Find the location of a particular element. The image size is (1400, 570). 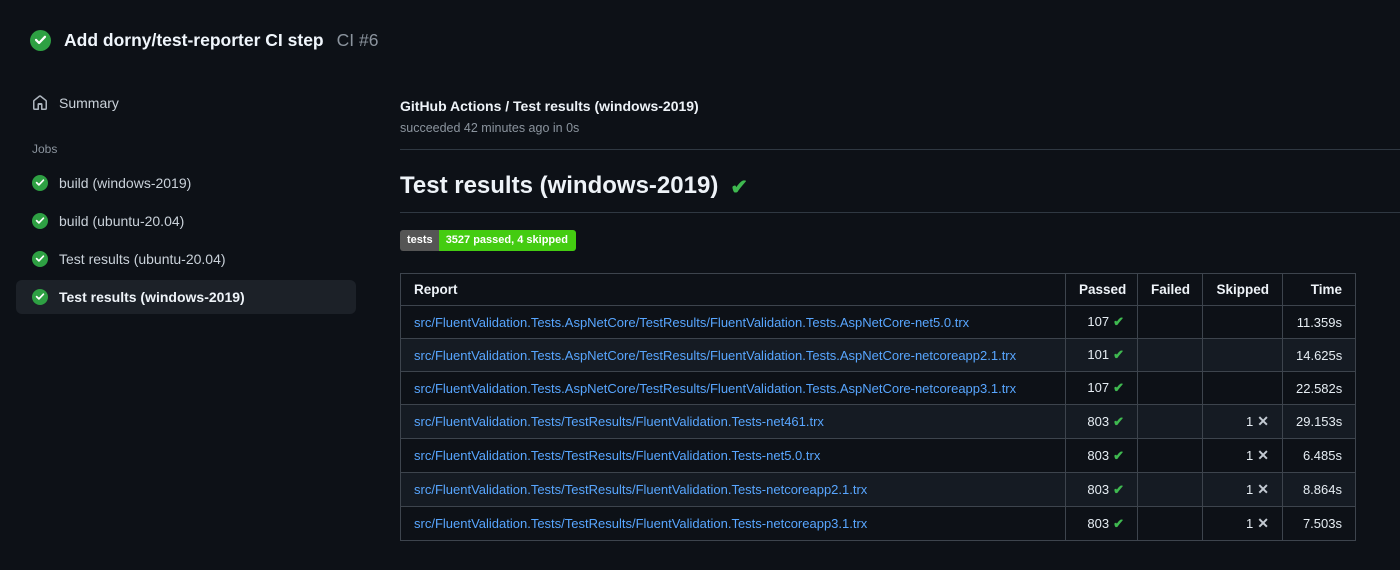

run-title: Add dorny/test-reporter CI step is located at coordinates (194, 39).